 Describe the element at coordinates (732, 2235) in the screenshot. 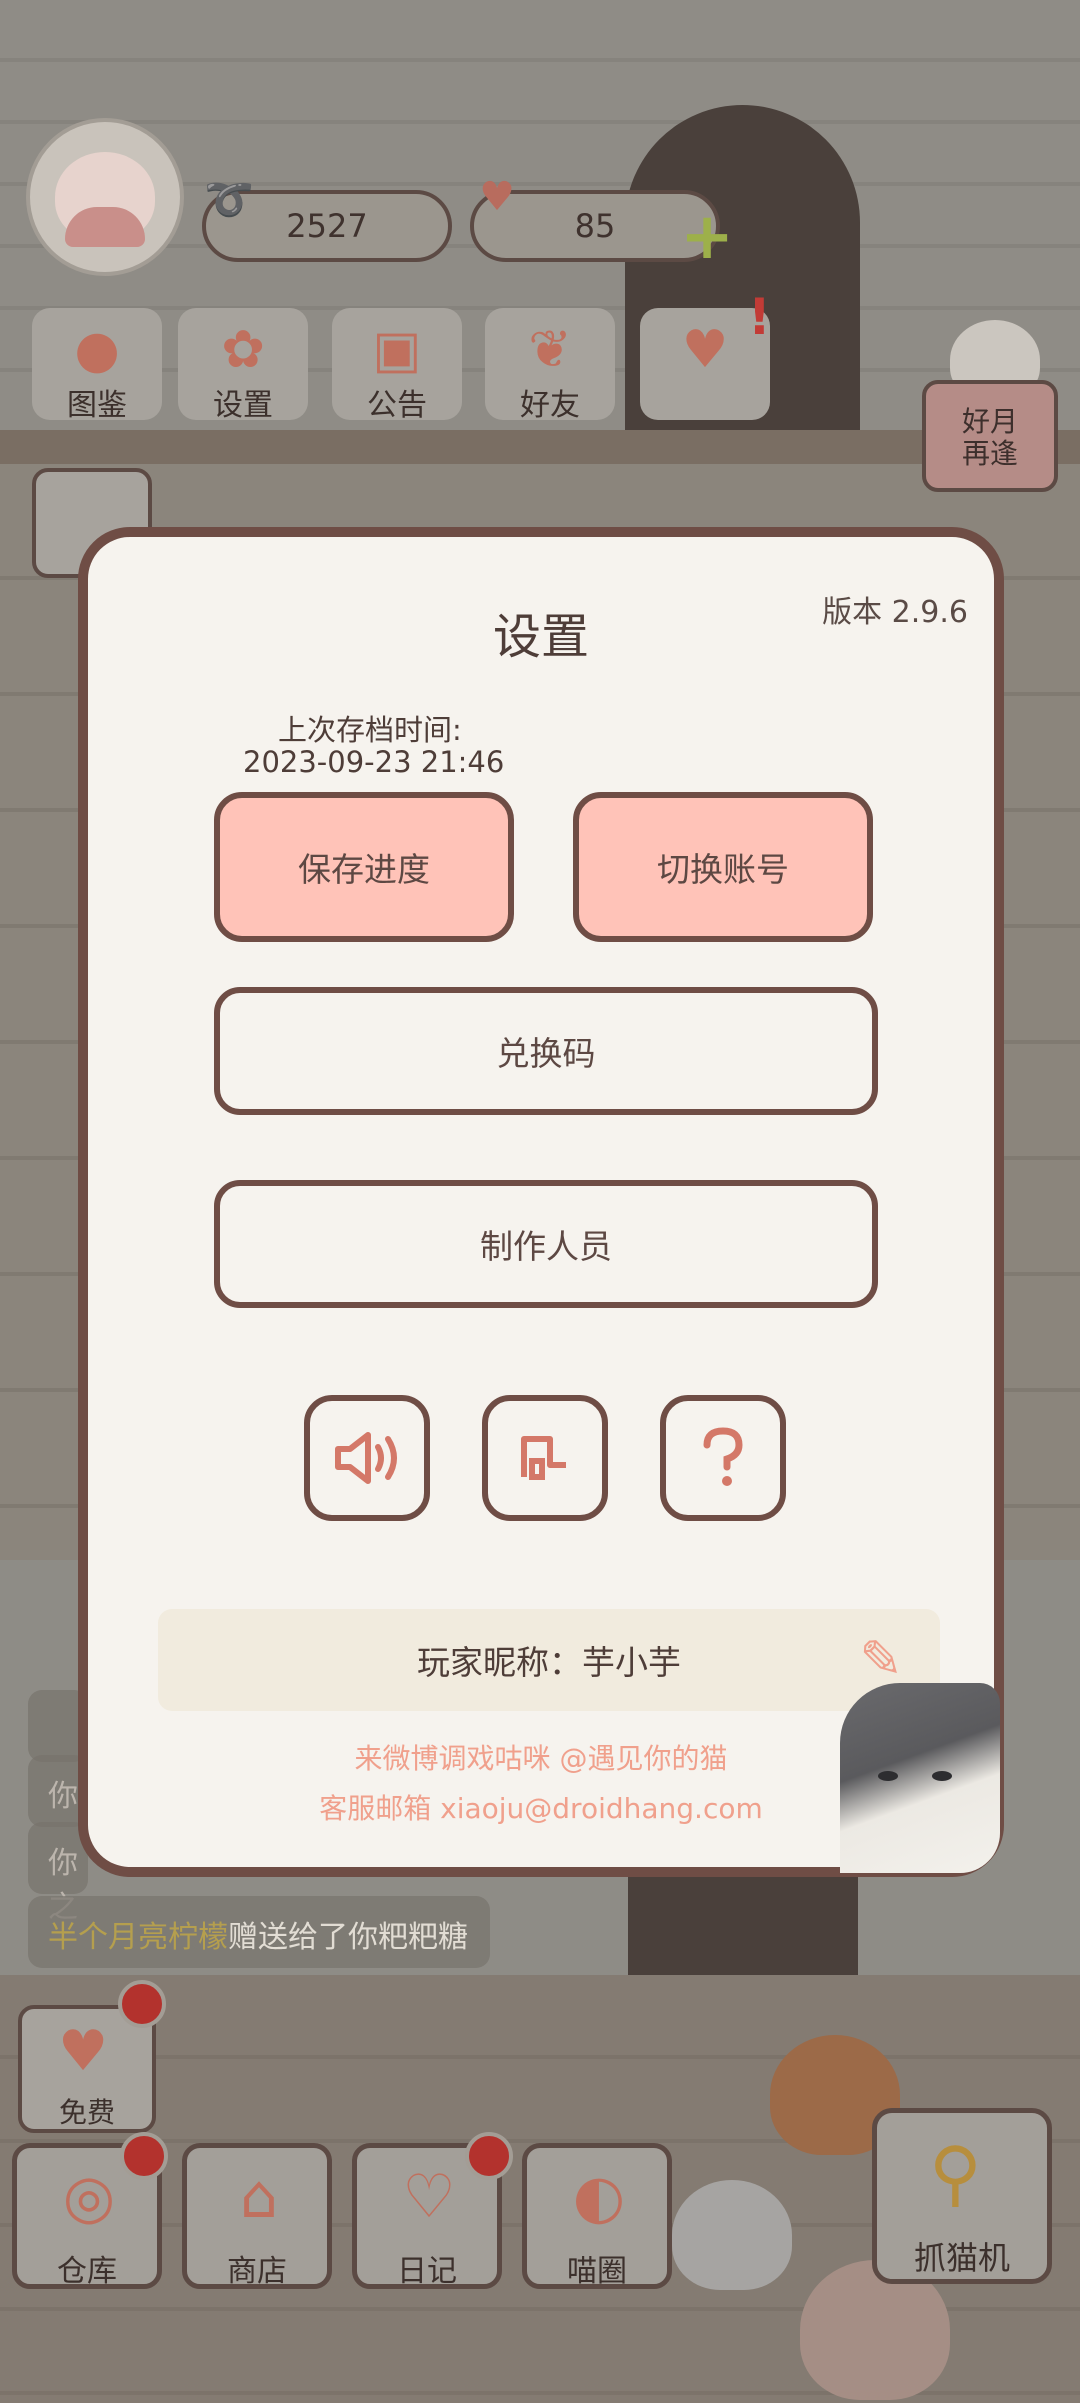

I see `grey-cat-decoration` at that location.